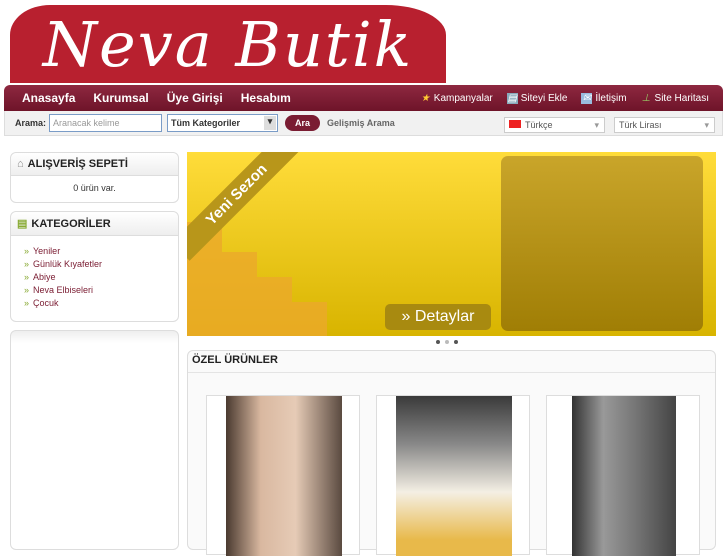  Describe the element at coordinates (604, 98) in the screenshot. I see `nav-contact: ✉ İletişim` at that location.